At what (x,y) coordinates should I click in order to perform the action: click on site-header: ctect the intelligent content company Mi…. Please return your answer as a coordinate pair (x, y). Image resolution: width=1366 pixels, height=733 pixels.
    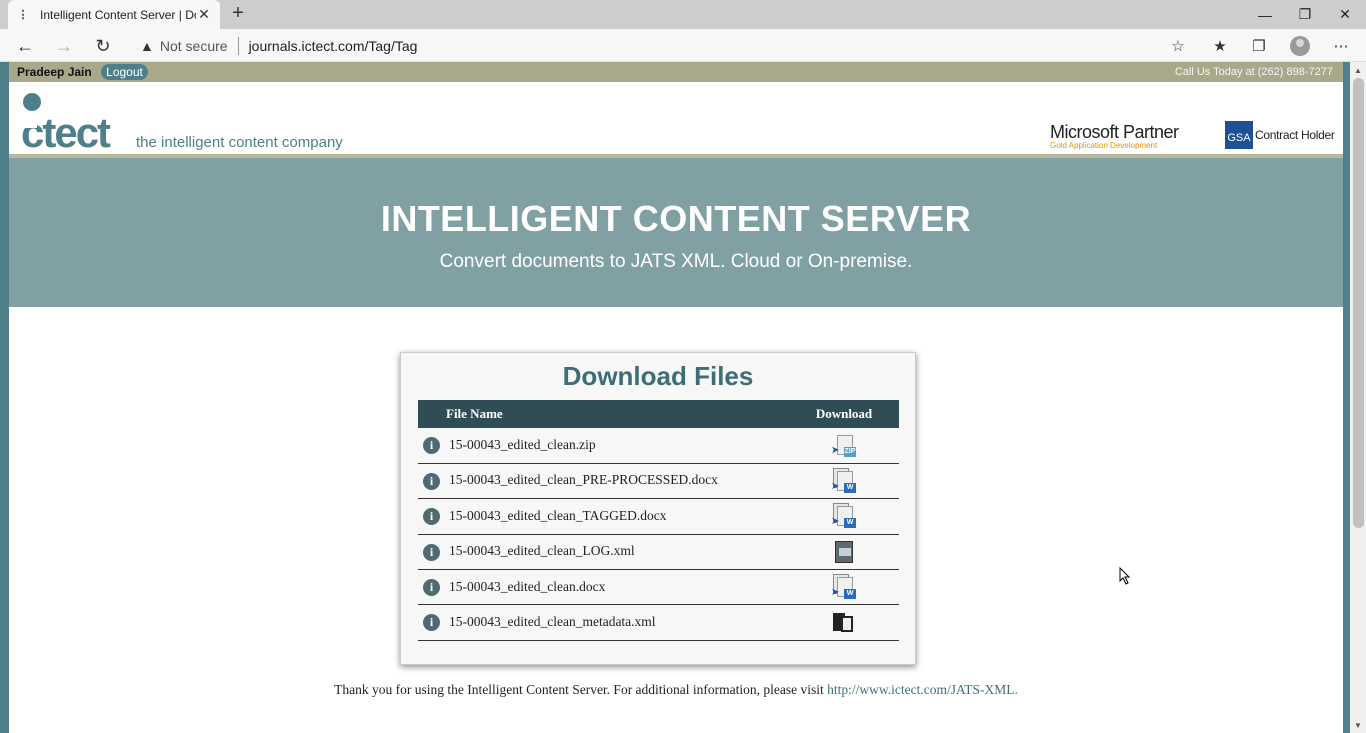
    Looking at the image, I should click on (676, 120).